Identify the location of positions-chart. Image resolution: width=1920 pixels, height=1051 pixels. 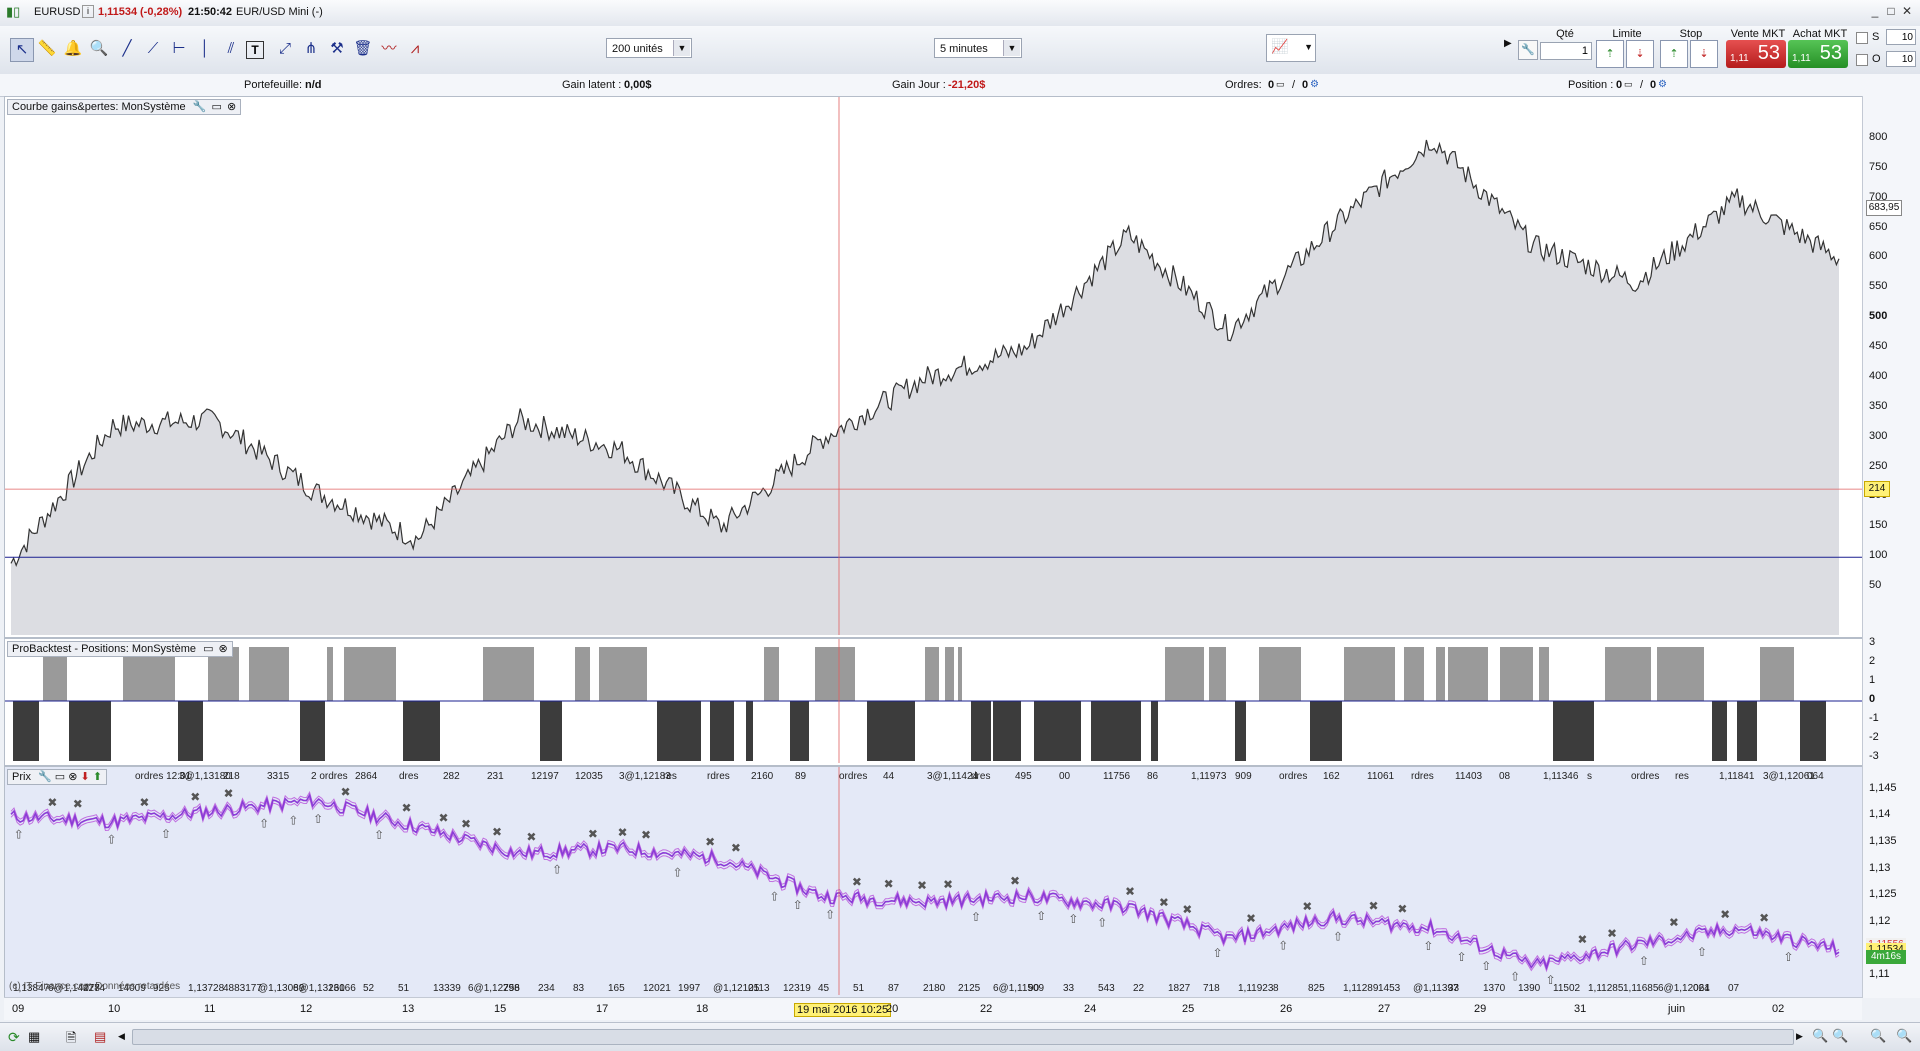
(934, 701).